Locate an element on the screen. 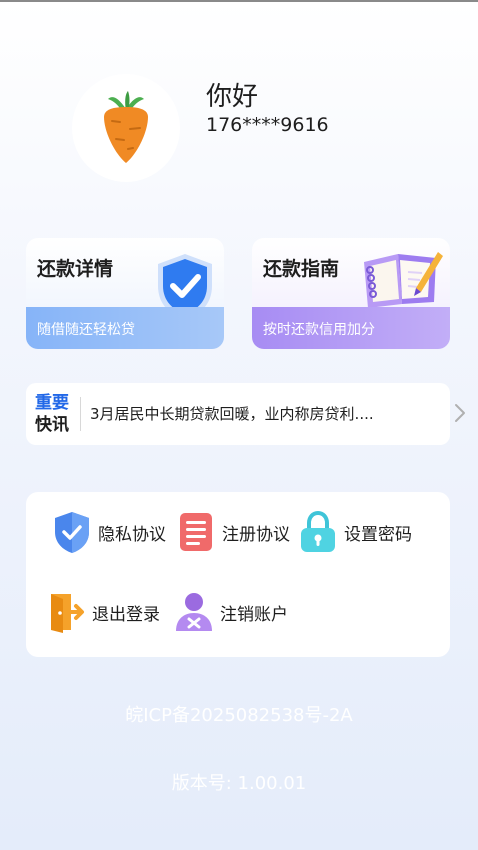 The image size is (478, 850). status-divider is located at coordinates (239, 1).